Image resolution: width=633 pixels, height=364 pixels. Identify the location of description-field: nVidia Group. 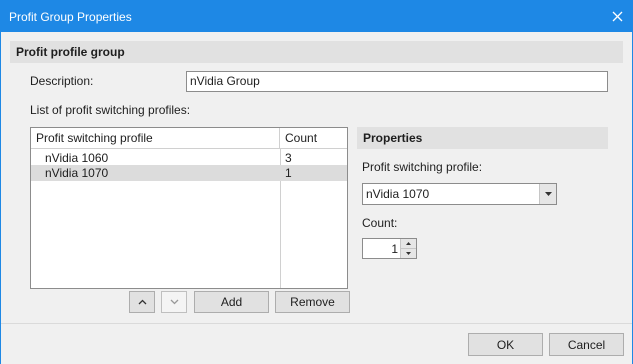
(397, 81).